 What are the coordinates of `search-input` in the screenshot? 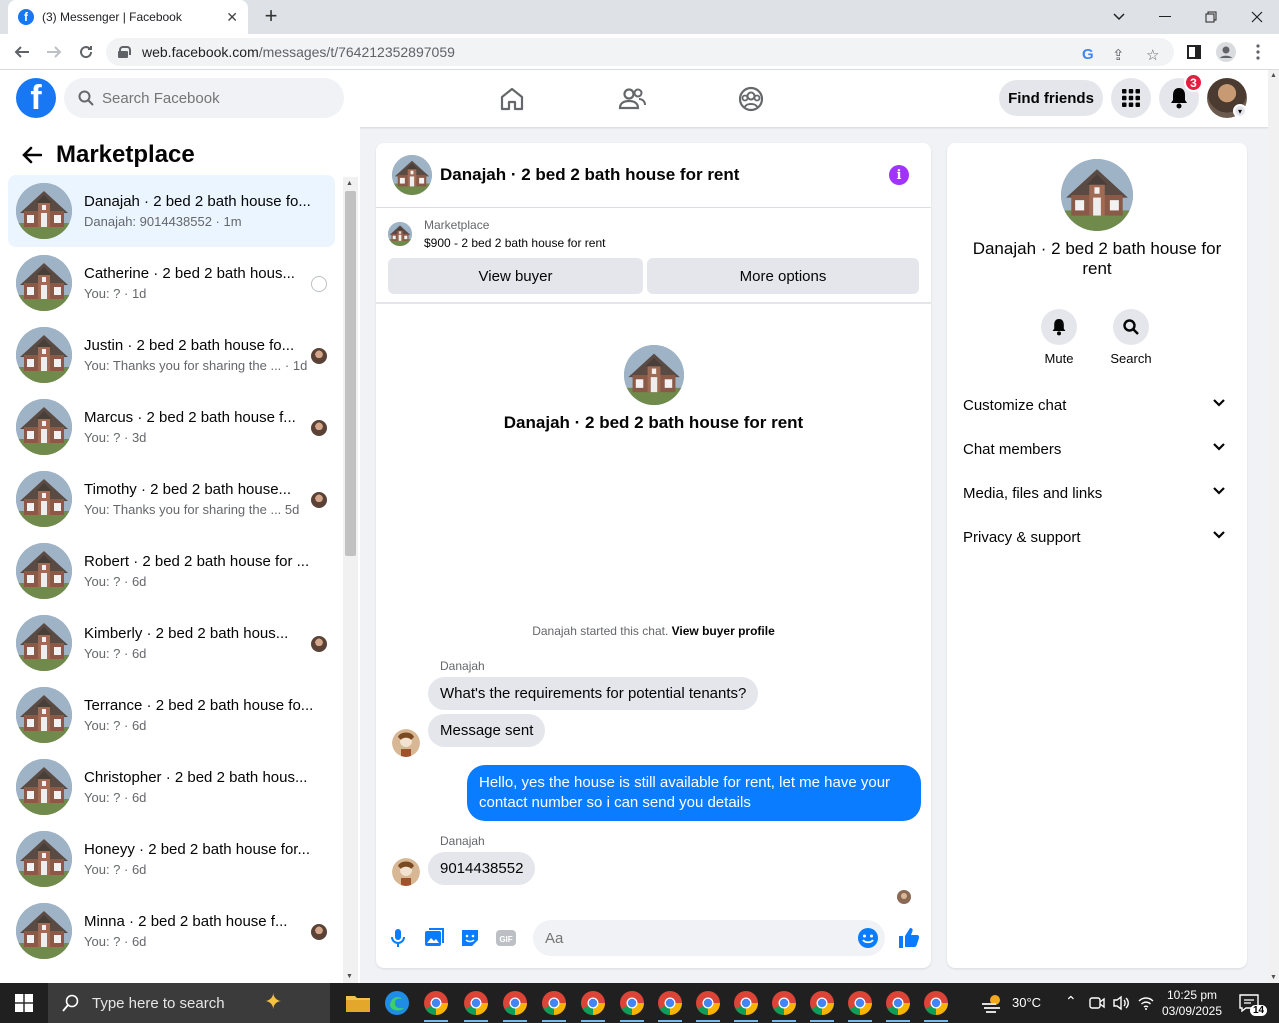 It's located at (202, 98).